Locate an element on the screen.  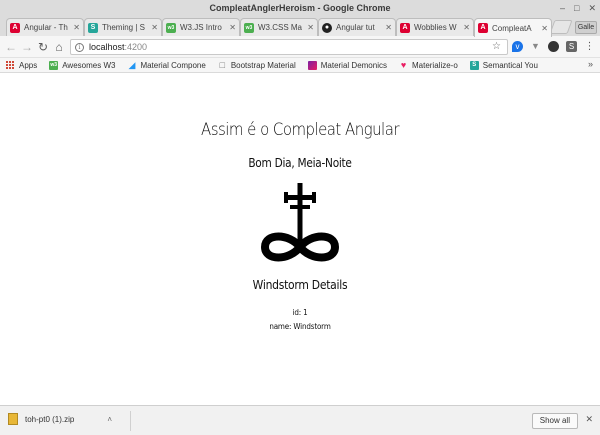
tab-angular-docs: A Angular - Th ✕ is located at coordinates (45, 27).